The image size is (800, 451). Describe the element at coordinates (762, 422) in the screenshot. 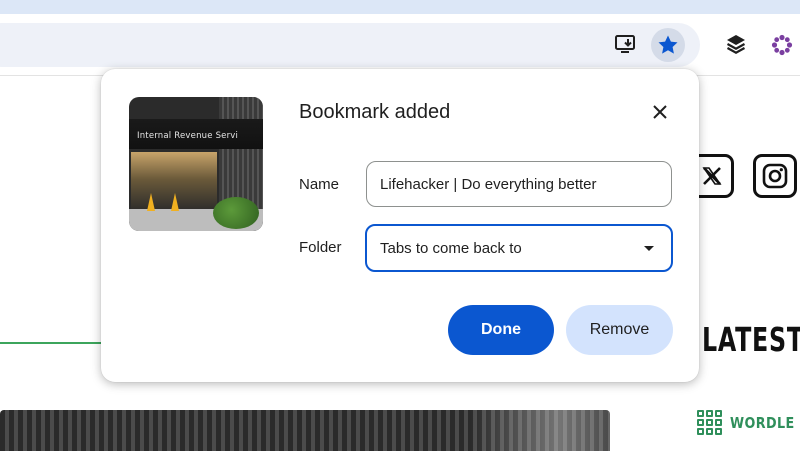

I see `wordle-label: WORDLE` at that location.